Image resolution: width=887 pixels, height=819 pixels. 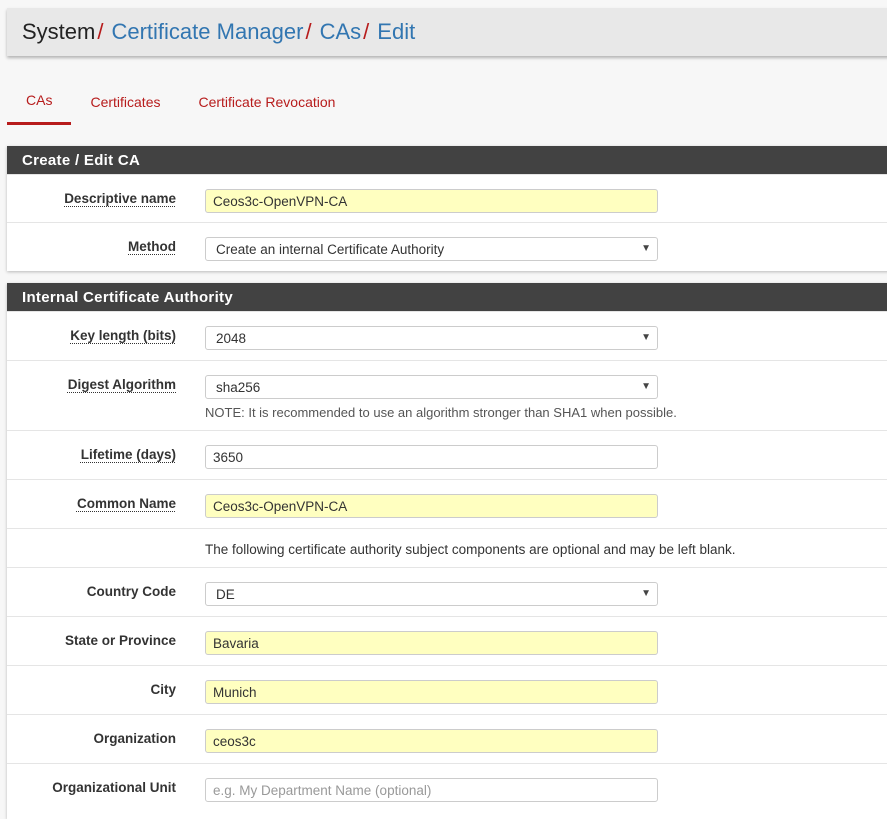 I want to click on key-length-select: 2048 ▼, so click(x=431, y=338).